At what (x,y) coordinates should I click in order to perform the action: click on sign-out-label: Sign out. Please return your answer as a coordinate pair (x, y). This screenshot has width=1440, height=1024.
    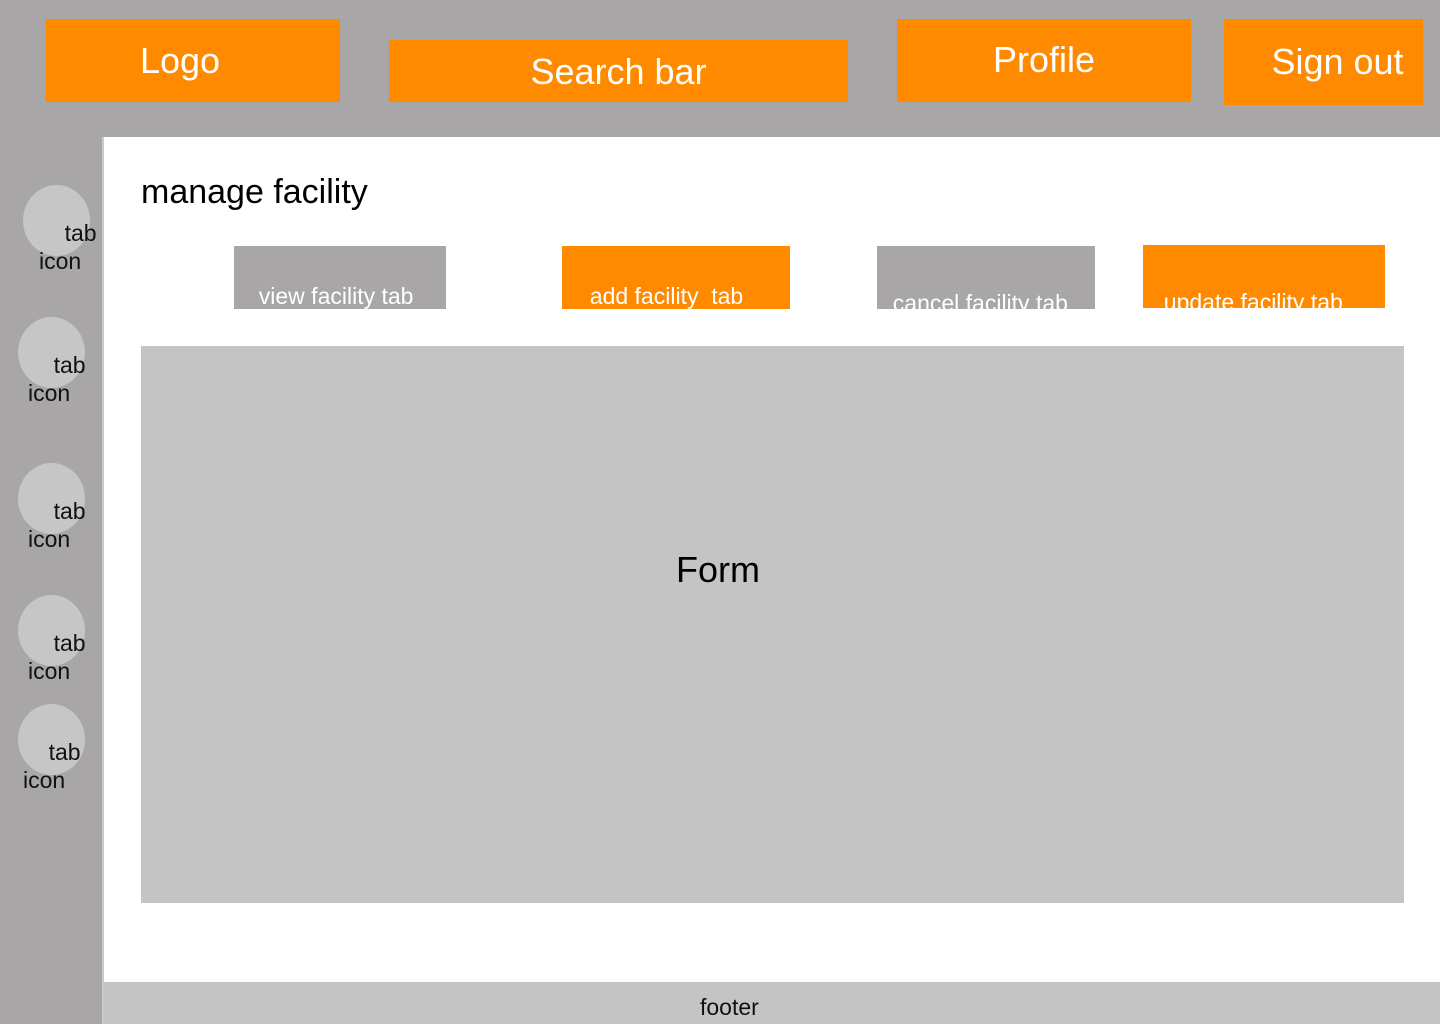
    Looking at the image, I should click on (1337, 61).